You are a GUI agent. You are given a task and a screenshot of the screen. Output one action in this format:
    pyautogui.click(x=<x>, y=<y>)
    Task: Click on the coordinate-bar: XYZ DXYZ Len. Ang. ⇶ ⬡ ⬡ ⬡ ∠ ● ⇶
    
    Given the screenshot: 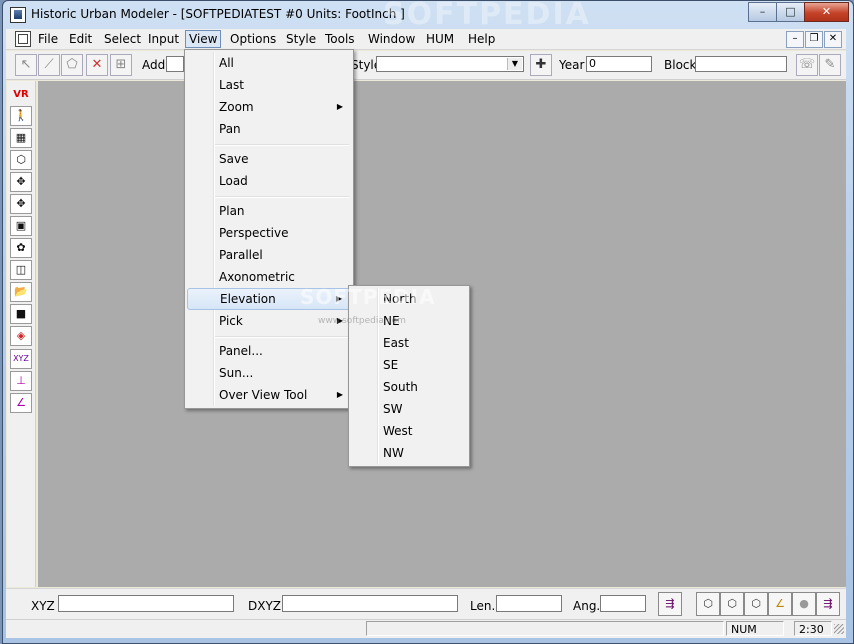 What is the action you would take?
    pyautogui.click(x=426, y=603)
    